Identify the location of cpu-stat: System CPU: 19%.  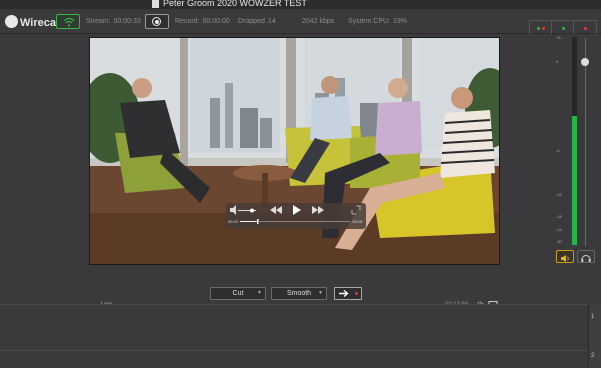
(377, 21).